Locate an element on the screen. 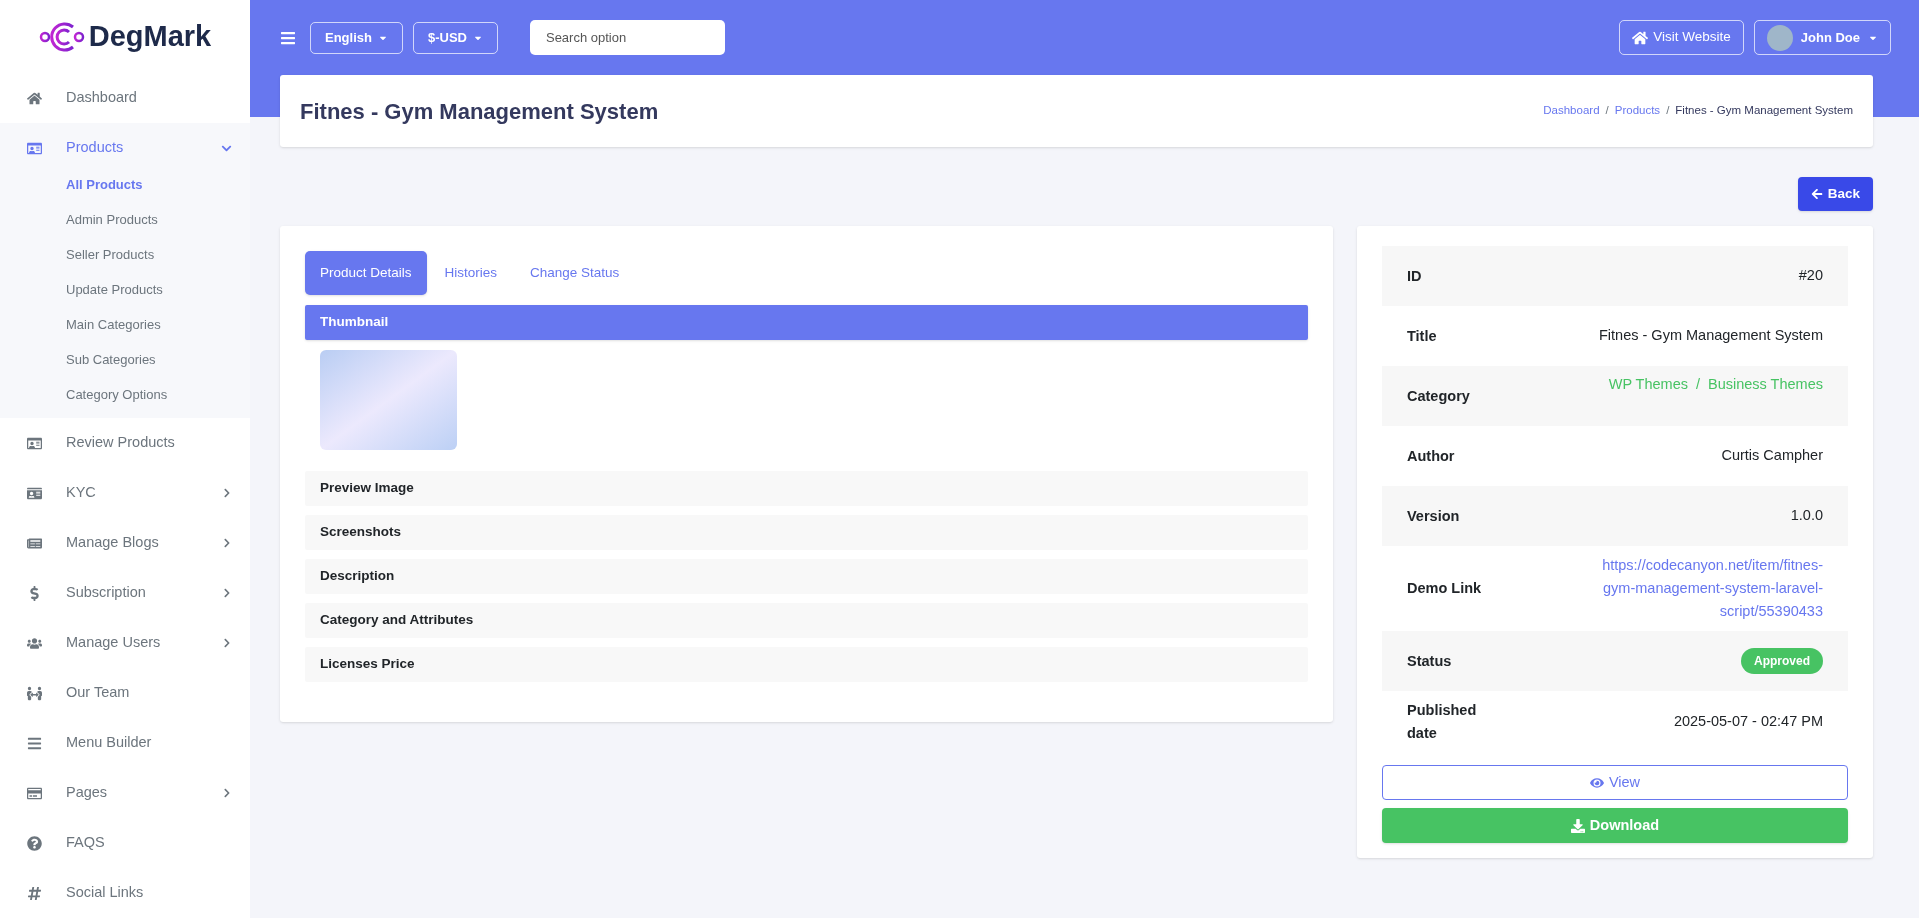  detail-value: Fitnes - Gym Management System is located at coordinates (1711, 336).